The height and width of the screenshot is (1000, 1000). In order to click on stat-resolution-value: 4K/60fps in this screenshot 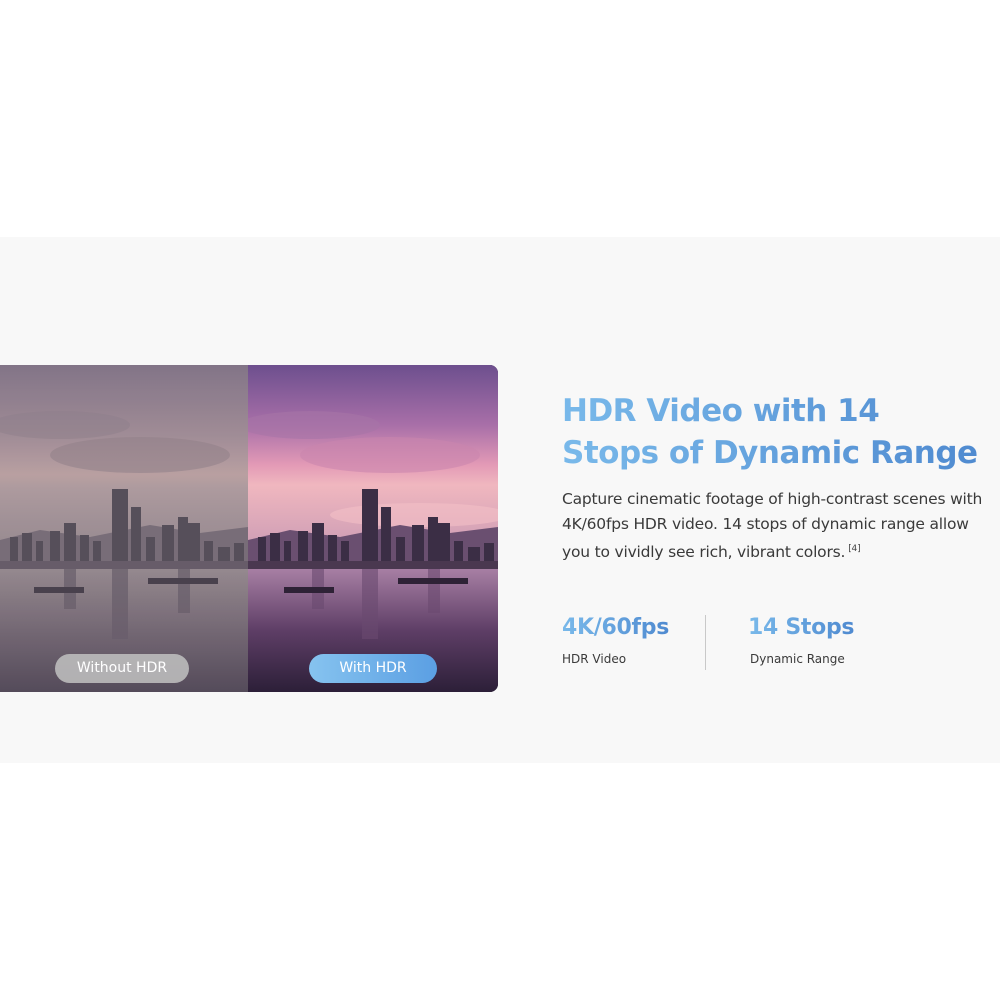, I will do `click(616, 627)`.